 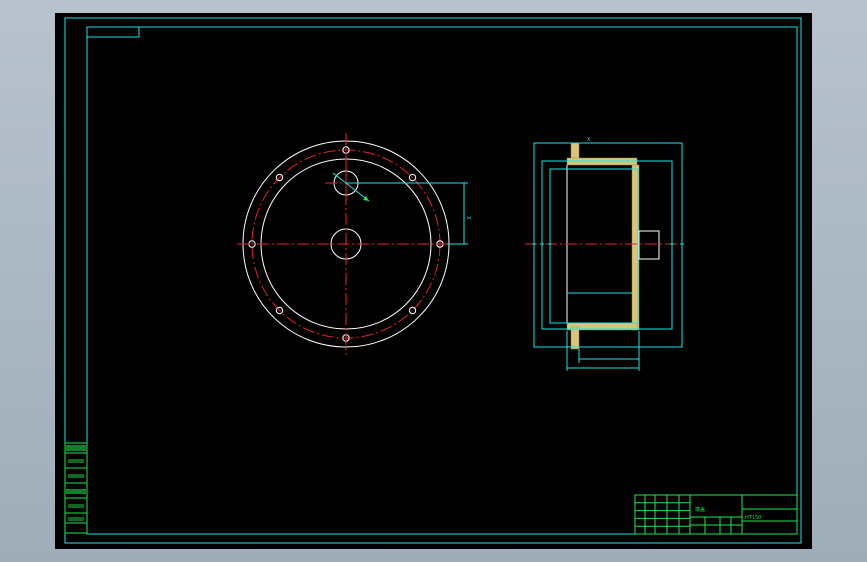 I want to click on bolt-hole, so click(x=412, y=310).